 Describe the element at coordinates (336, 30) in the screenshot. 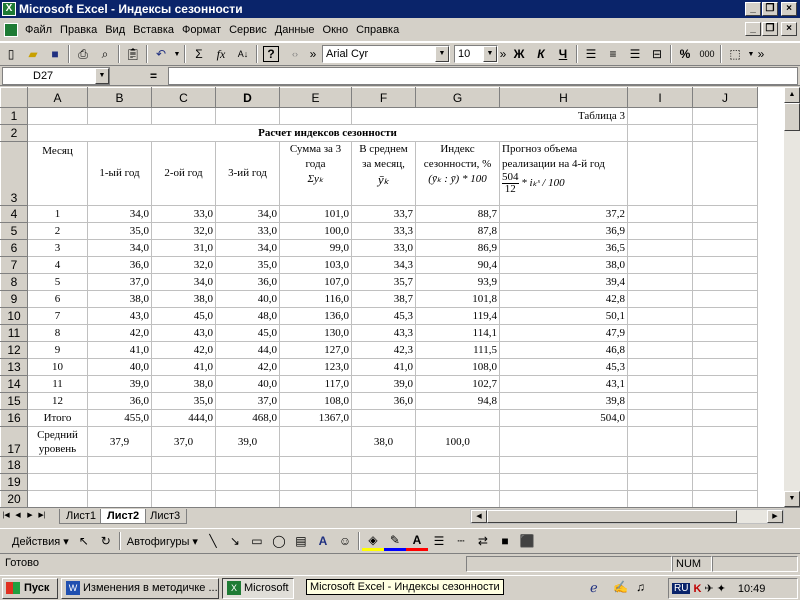

I see `menu-window: Окно` at that location.